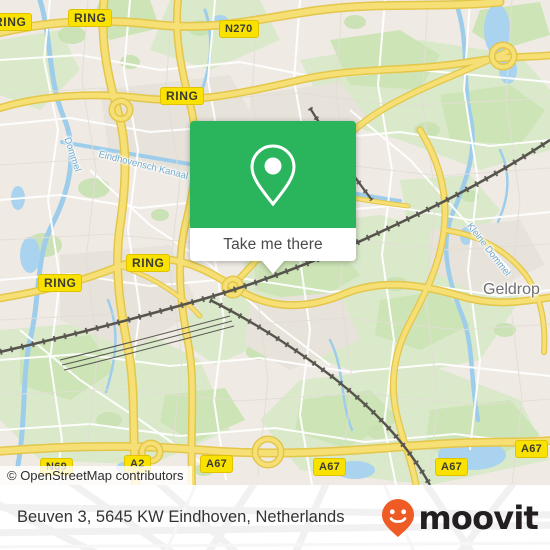  What do you see at coordinates (96, 475) in the screenshot?
I see `osm-attribution: © OpenStreetMap contributors` at bounding box center [96, 475].